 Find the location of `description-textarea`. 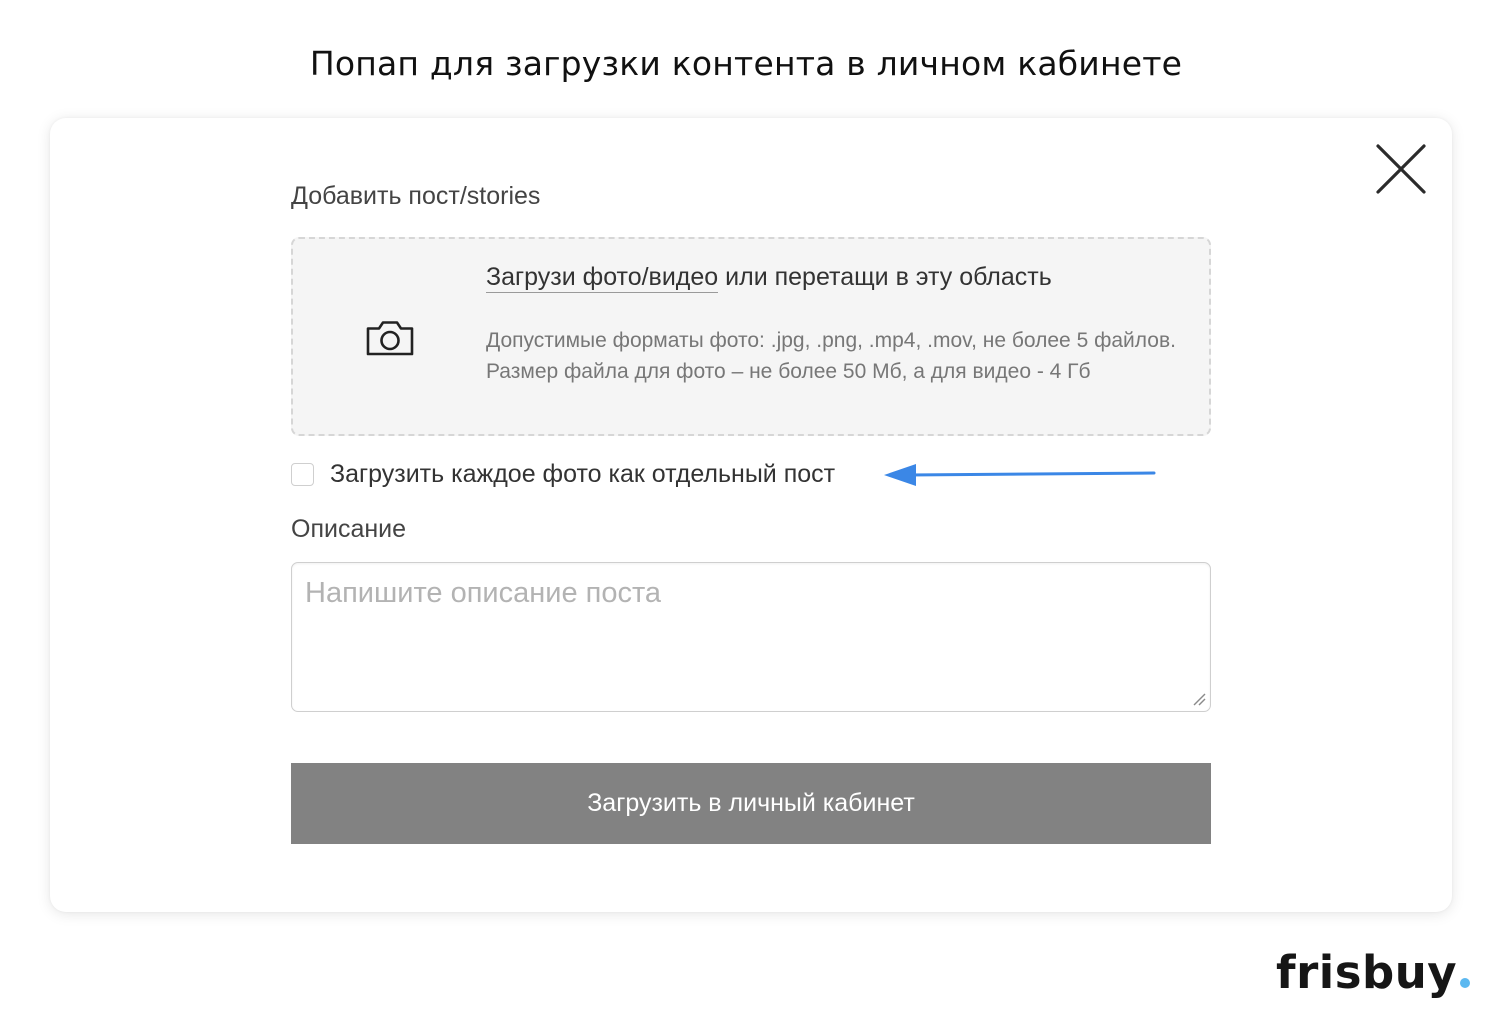

description-textarea is located at coordinates (751, 637).